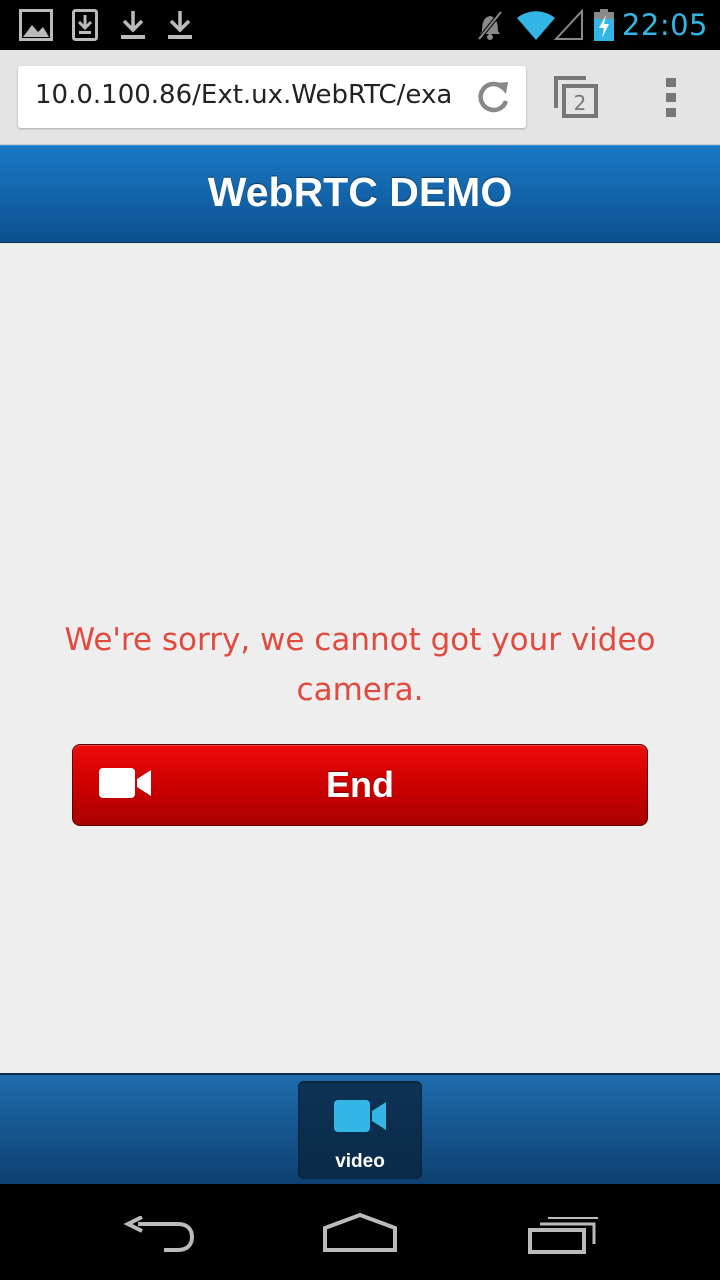  What do you see at coordinates (563, 1237) in the screenshot?
I see `recent-apps-icon` at bounding box center [563, 1237].